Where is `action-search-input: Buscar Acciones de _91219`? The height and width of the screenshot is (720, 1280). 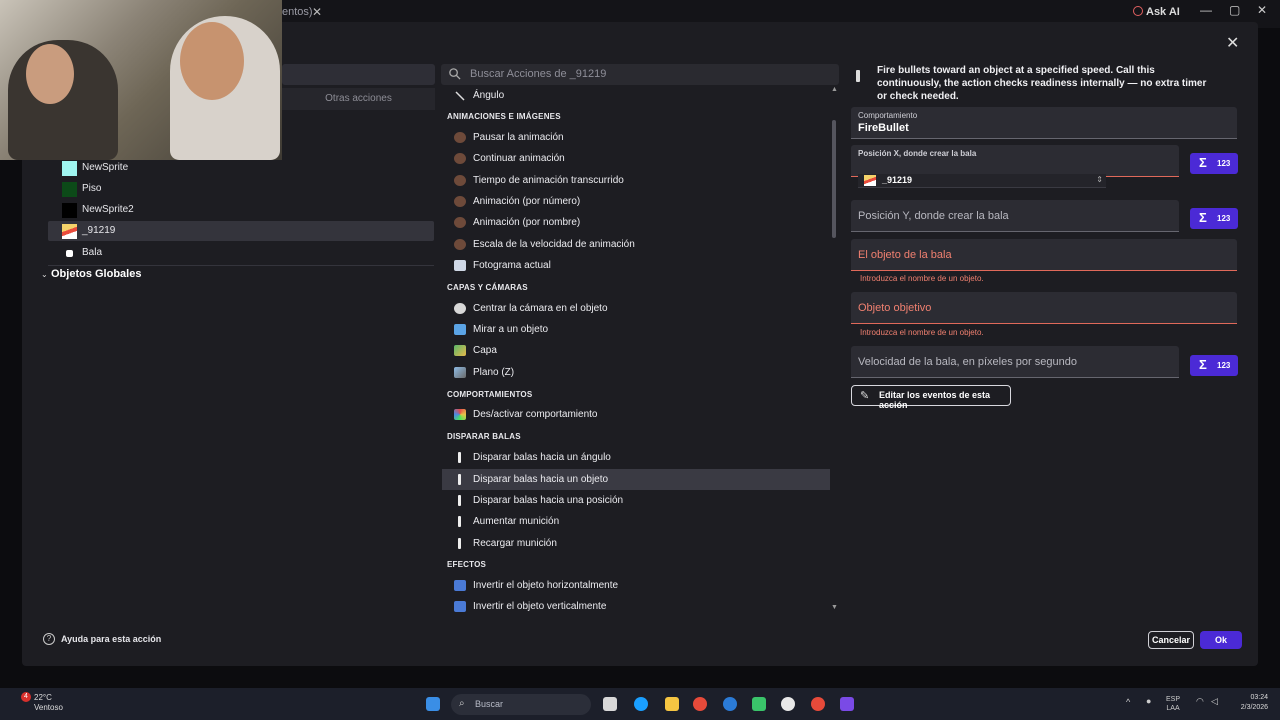 action-search-input: Buscar Acciones de _91219 is located at coordinates (640, 74).